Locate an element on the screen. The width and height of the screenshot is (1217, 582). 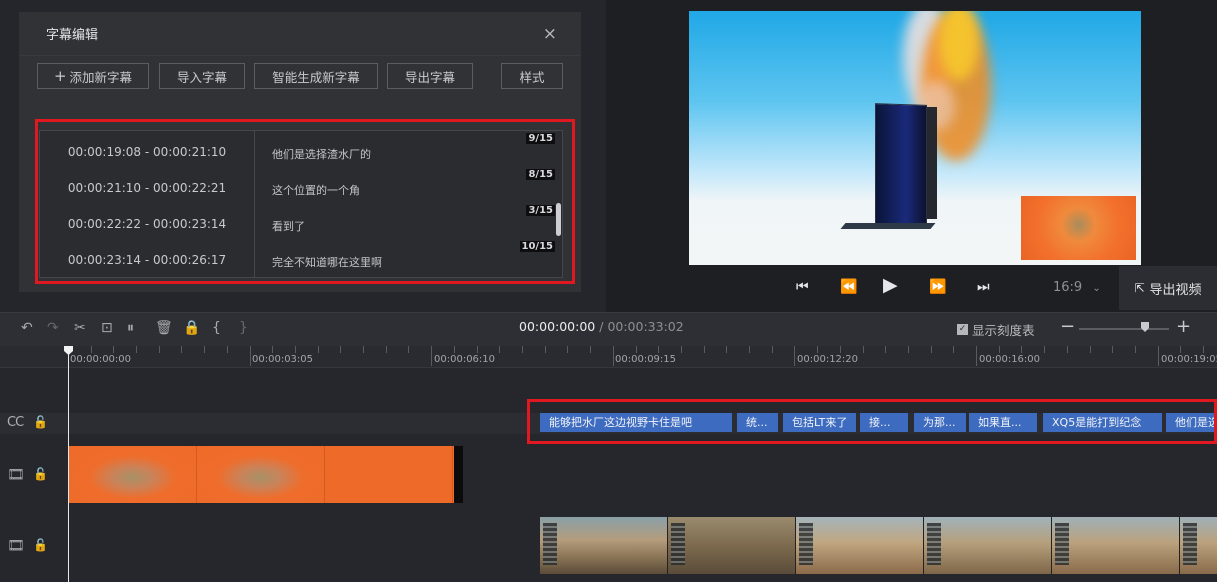
import-subtitle-button: 导入字幕 is located at coordinates (202, 76).